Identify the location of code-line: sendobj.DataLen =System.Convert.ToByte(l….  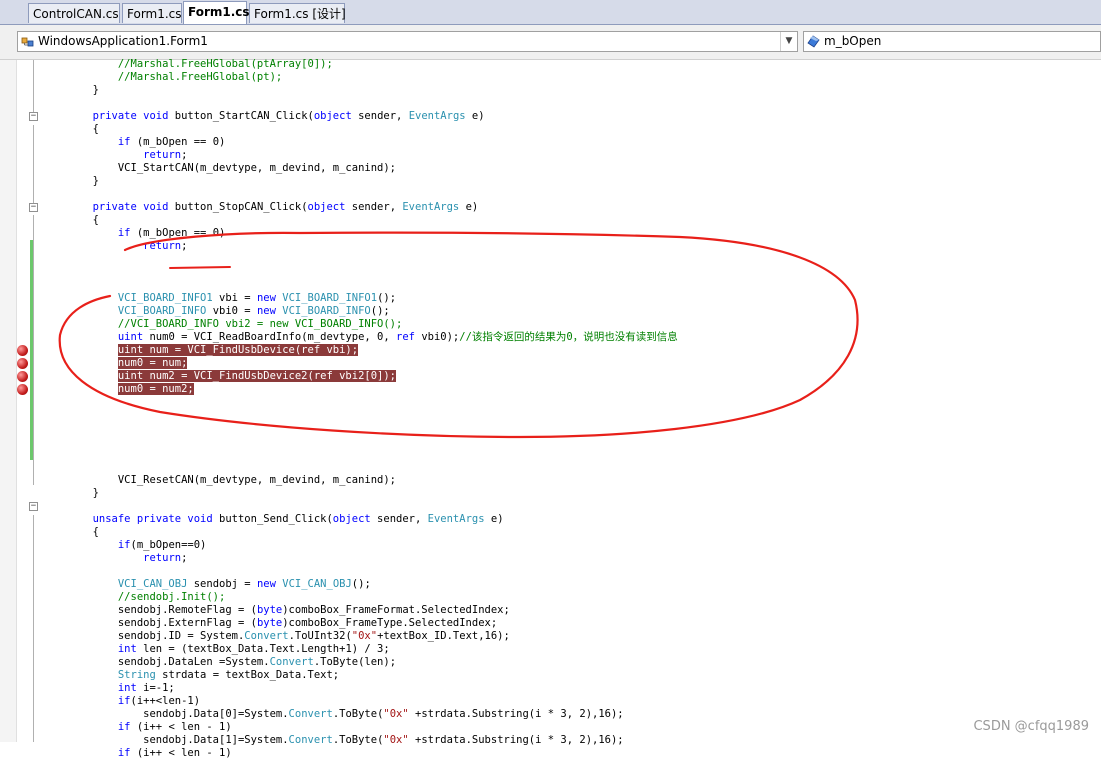
(219, 662).